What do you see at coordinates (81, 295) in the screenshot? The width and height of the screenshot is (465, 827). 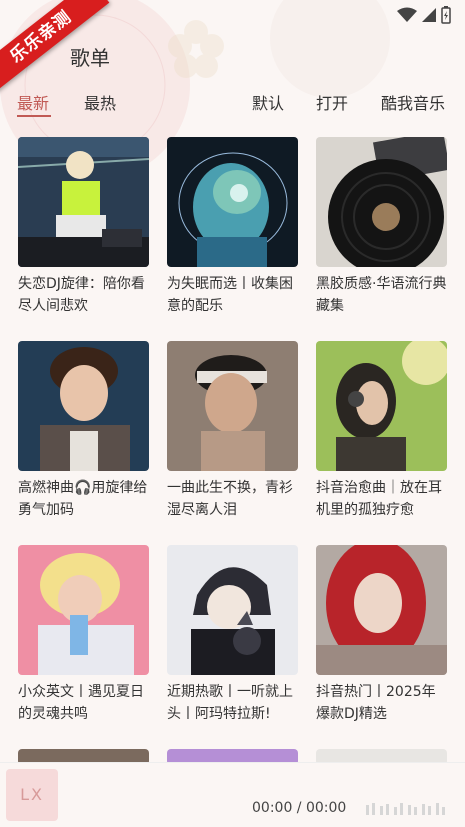 I see `playlist-title: 失恋DJ旋律：陪你看尽人间悲欢` at bounding box center [81, 295].